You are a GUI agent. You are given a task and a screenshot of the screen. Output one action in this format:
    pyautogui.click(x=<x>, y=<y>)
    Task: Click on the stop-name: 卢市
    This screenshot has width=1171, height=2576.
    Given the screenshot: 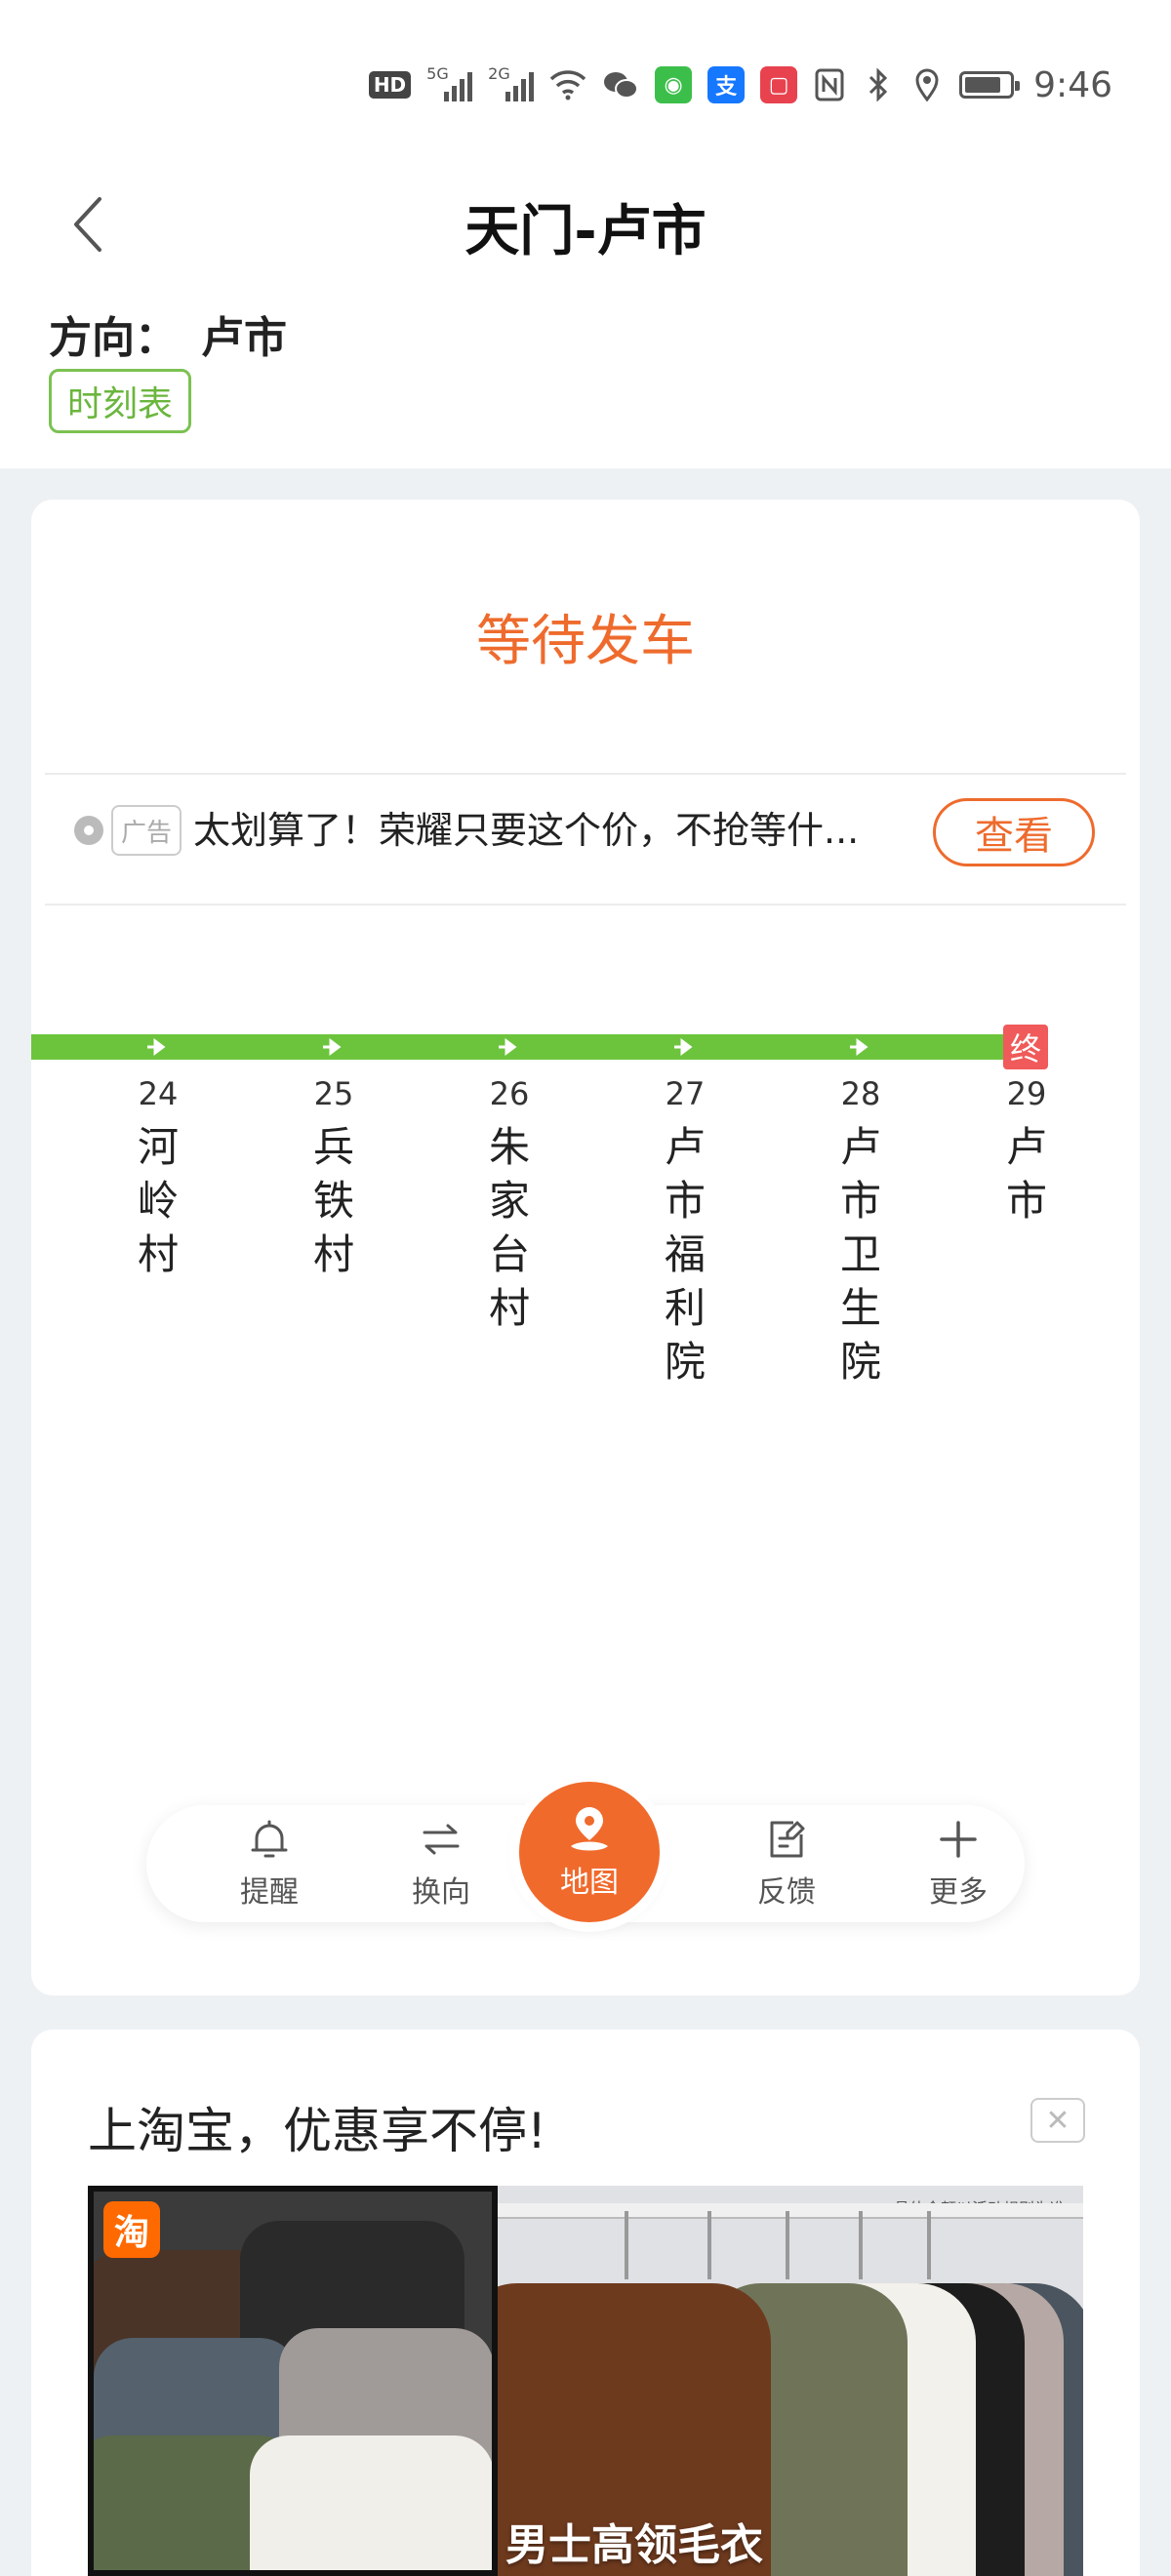 What is the action you would take?
    pyautogui.click(x=1026, y=1174)
    